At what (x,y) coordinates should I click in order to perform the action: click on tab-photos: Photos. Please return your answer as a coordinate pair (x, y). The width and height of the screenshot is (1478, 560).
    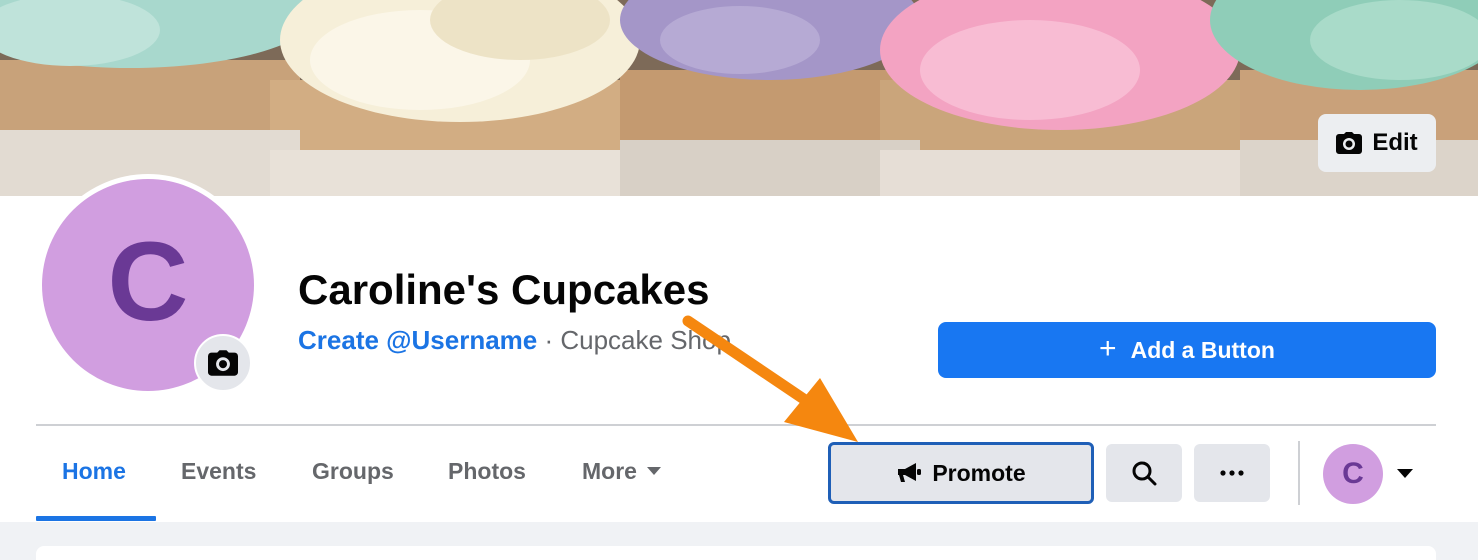
    Looking at the image, I should click on (487, 471).